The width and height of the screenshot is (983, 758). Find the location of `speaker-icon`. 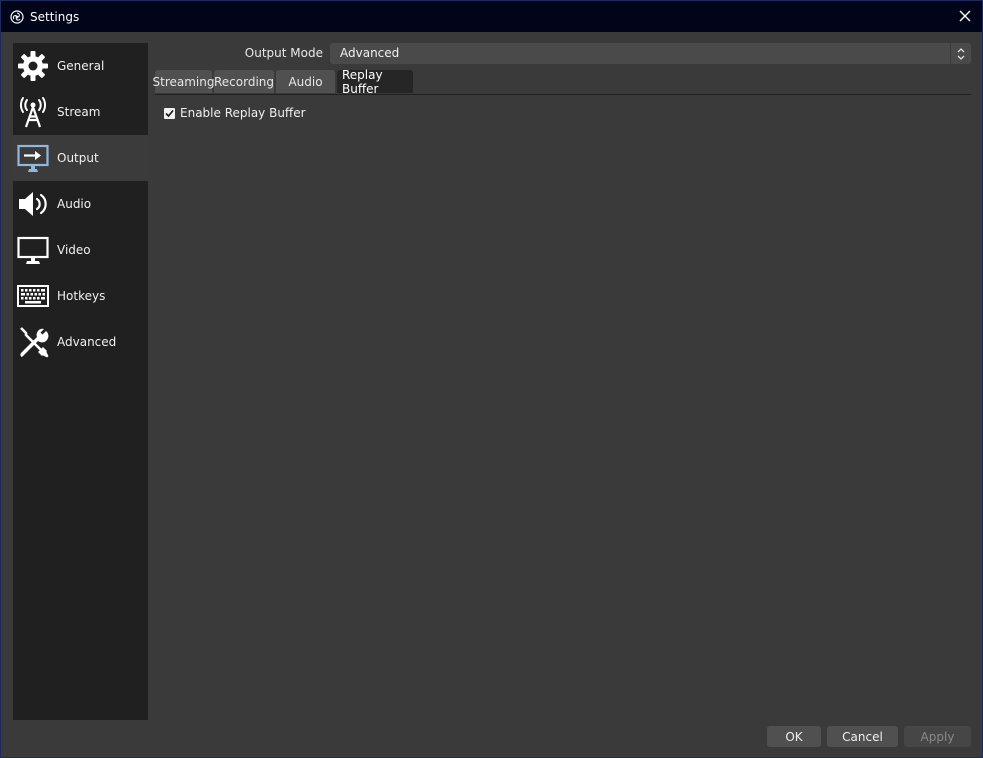

speaker-icon is located at coordinates (33, 204).